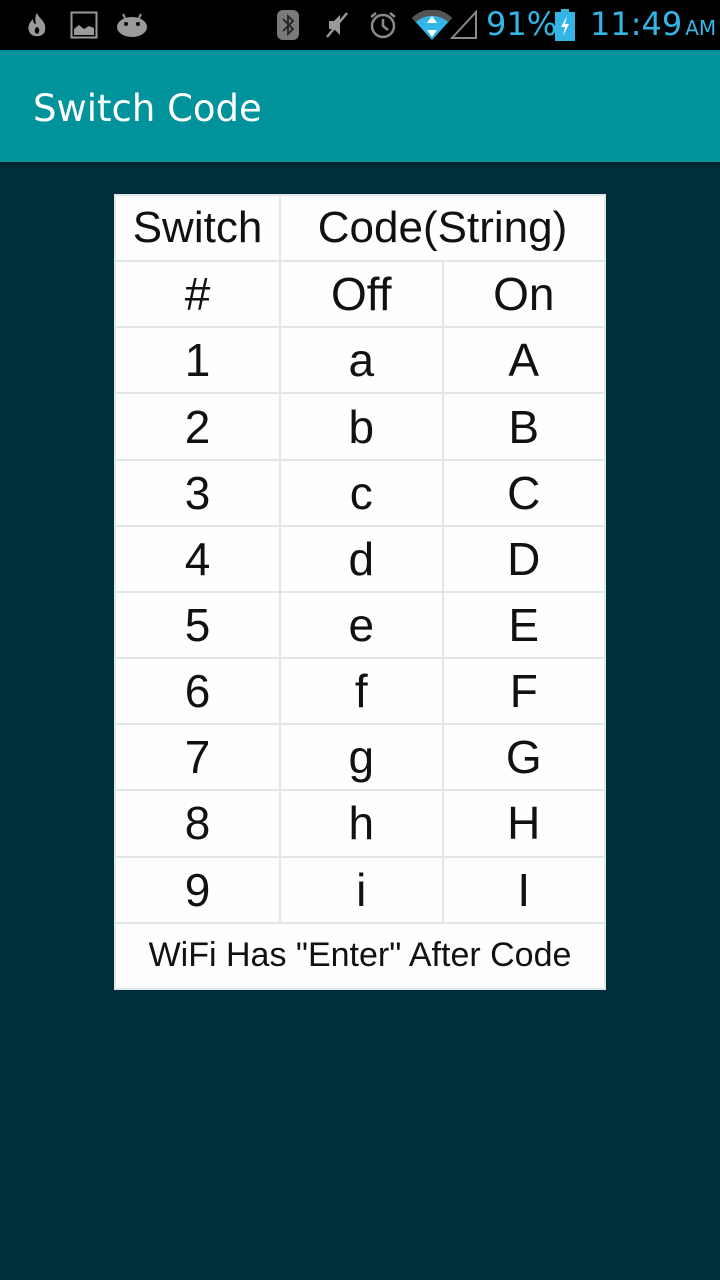  I want to click on battery-percentage: 91%, so click(522, 24).